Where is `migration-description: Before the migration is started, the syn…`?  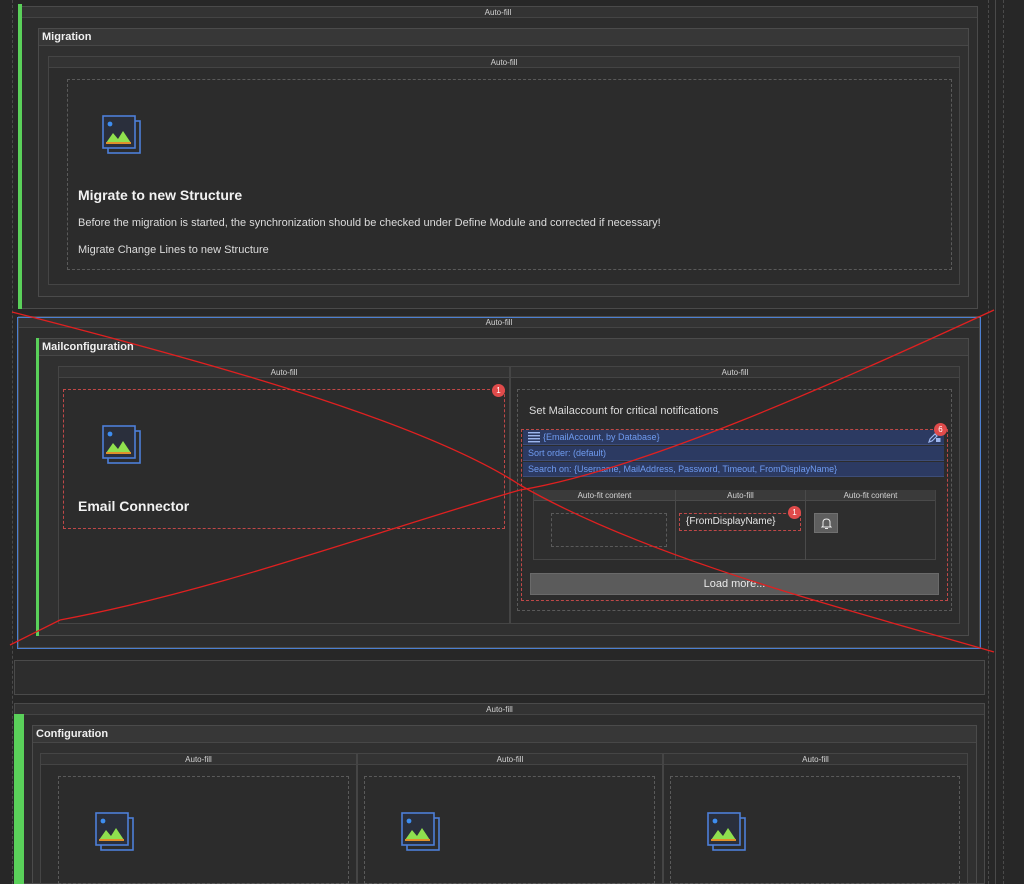 migration-description: Before the migration is started, the syn… is located at coordinates (369, 223).